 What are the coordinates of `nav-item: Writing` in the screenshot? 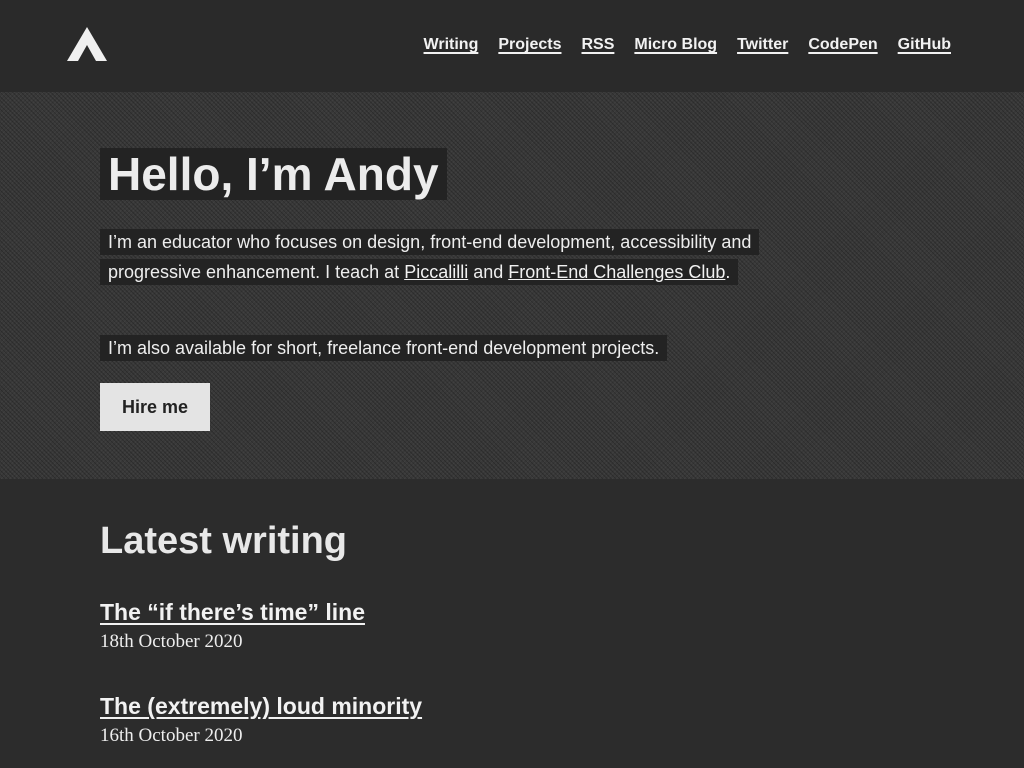 It's located at (451, 45).